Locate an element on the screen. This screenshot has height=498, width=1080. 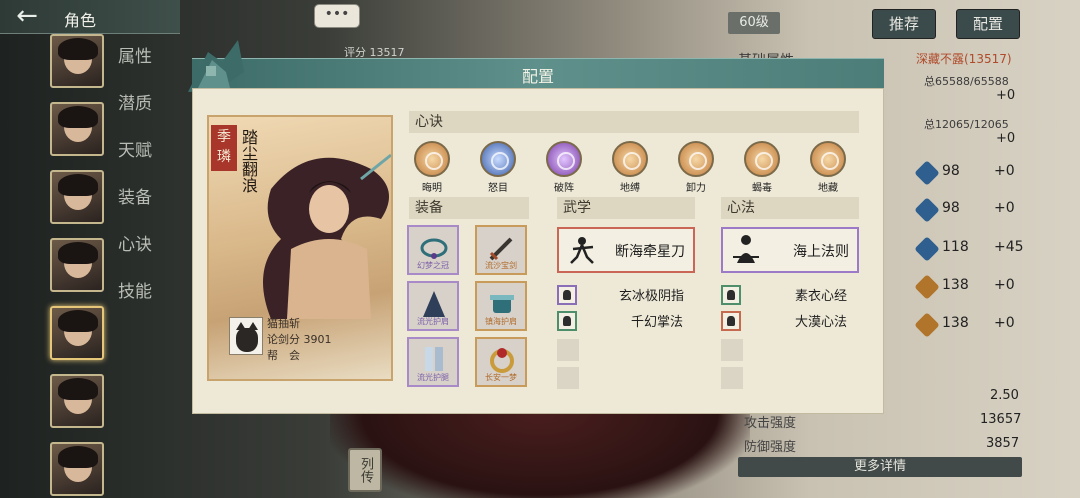
section-xinfa: 心法 is located at coordinates (790, 208).